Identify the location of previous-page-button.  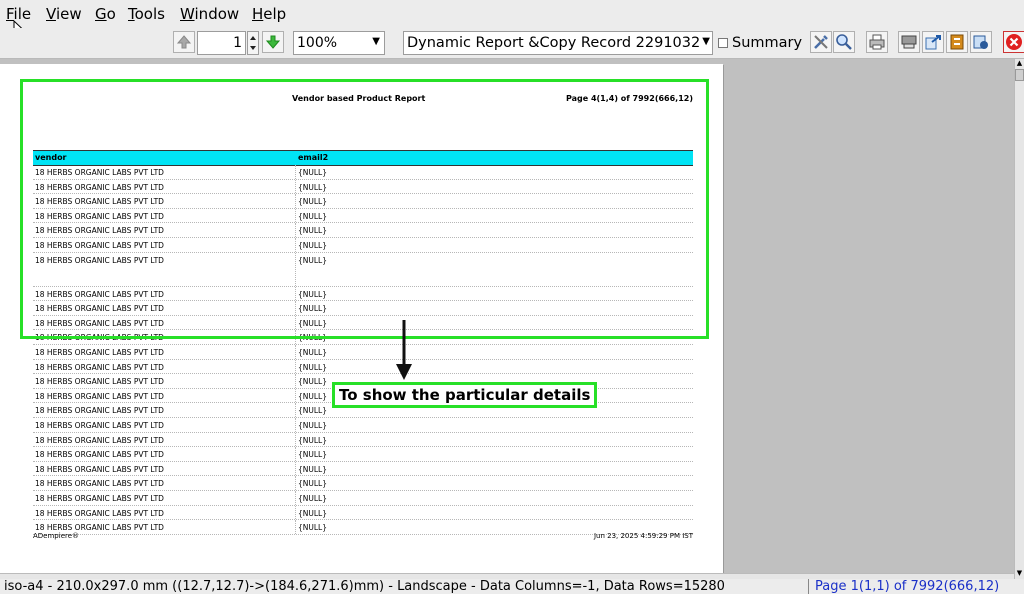
(184, 42).